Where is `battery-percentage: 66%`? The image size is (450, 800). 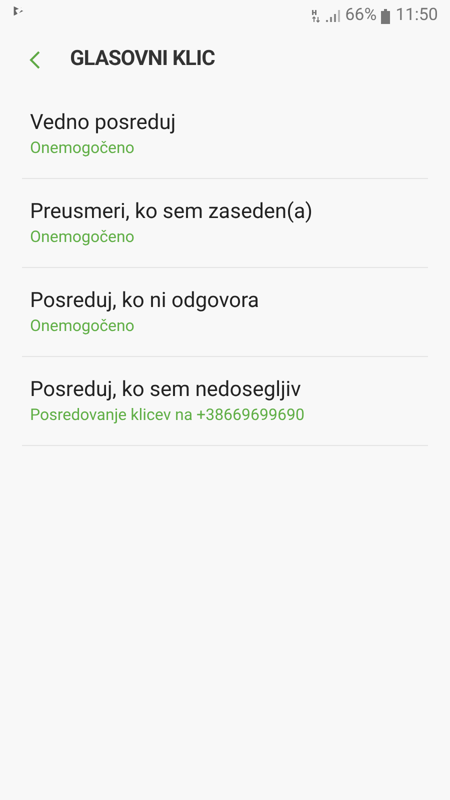 battery-percentage: 66% is located at coordinates (361, 16).